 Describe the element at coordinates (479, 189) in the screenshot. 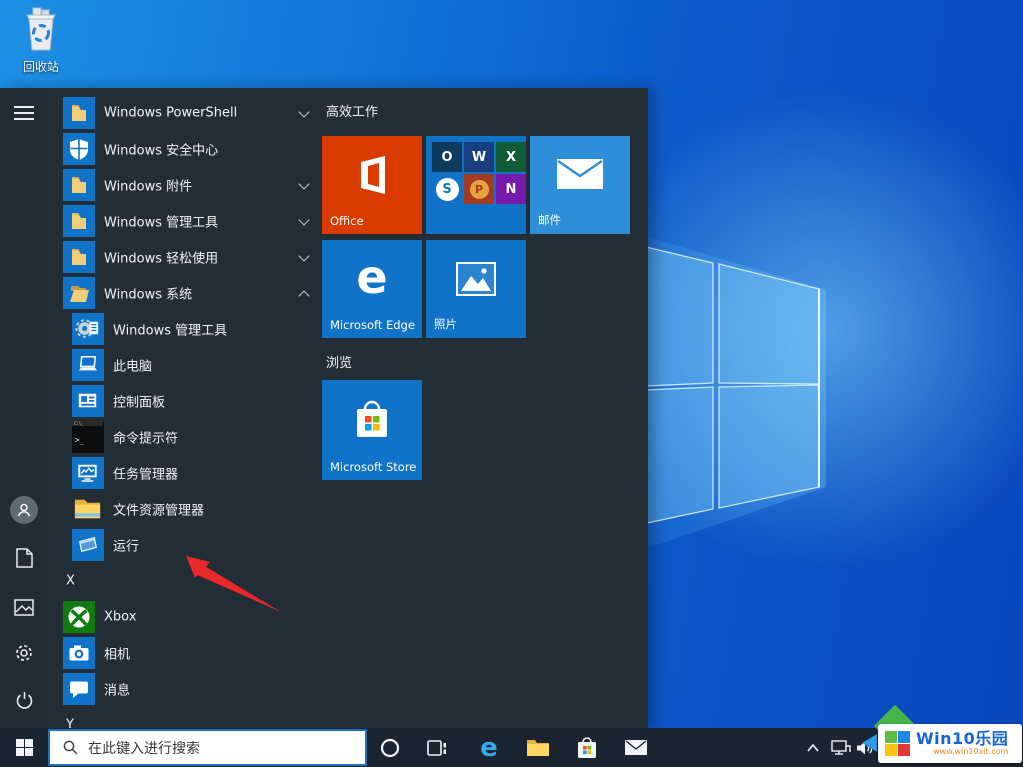

I see `powerpoint-icon: P` at that location.